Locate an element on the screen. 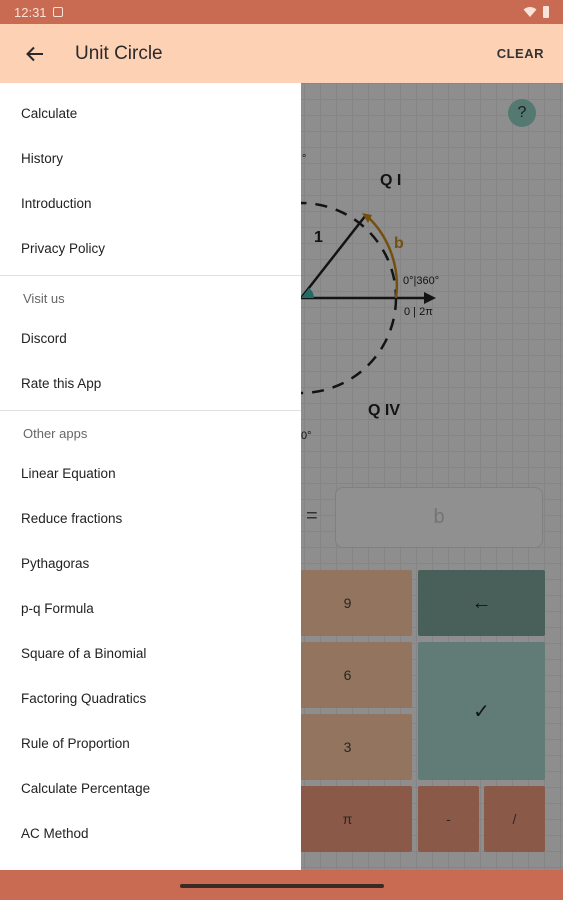 The image size is (563, 900). drawer-item-square-of-binomial: Square of a Binomial is located at coordinates (150, 653).